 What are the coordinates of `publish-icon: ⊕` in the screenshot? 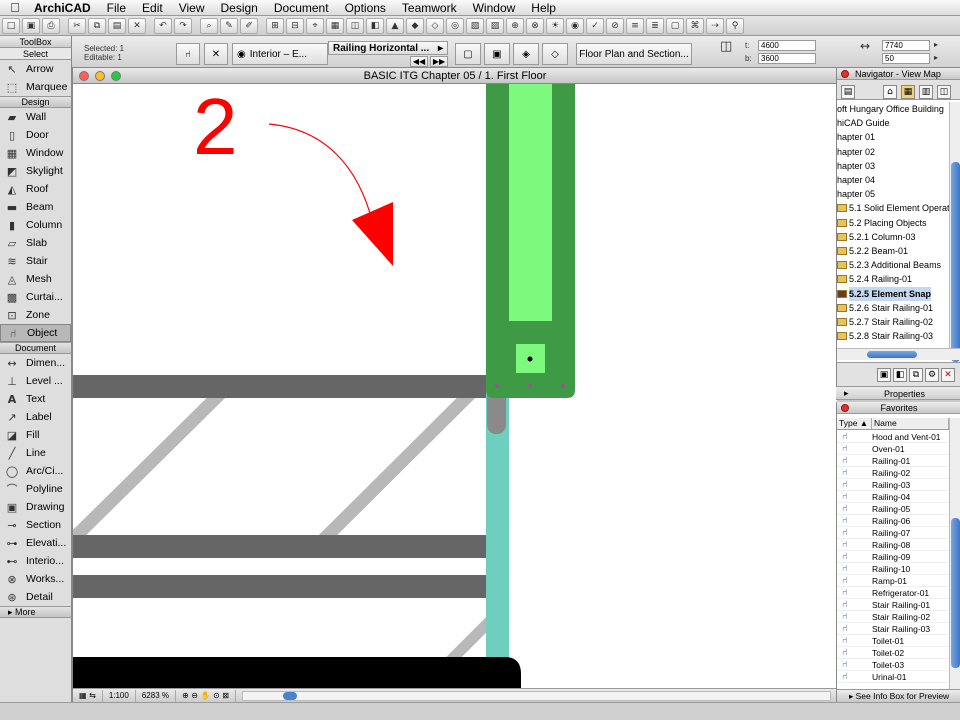 It's located at (515, 25).